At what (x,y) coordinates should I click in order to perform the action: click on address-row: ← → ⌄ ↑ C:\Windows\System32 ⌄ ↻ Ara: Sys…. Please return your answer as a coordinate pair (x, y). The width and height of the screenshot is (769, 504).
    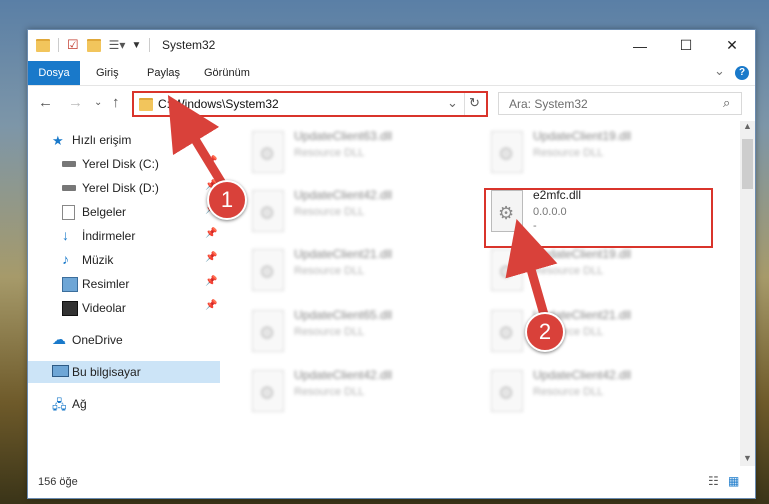
    Looking at the image, I should click on (391, 103).